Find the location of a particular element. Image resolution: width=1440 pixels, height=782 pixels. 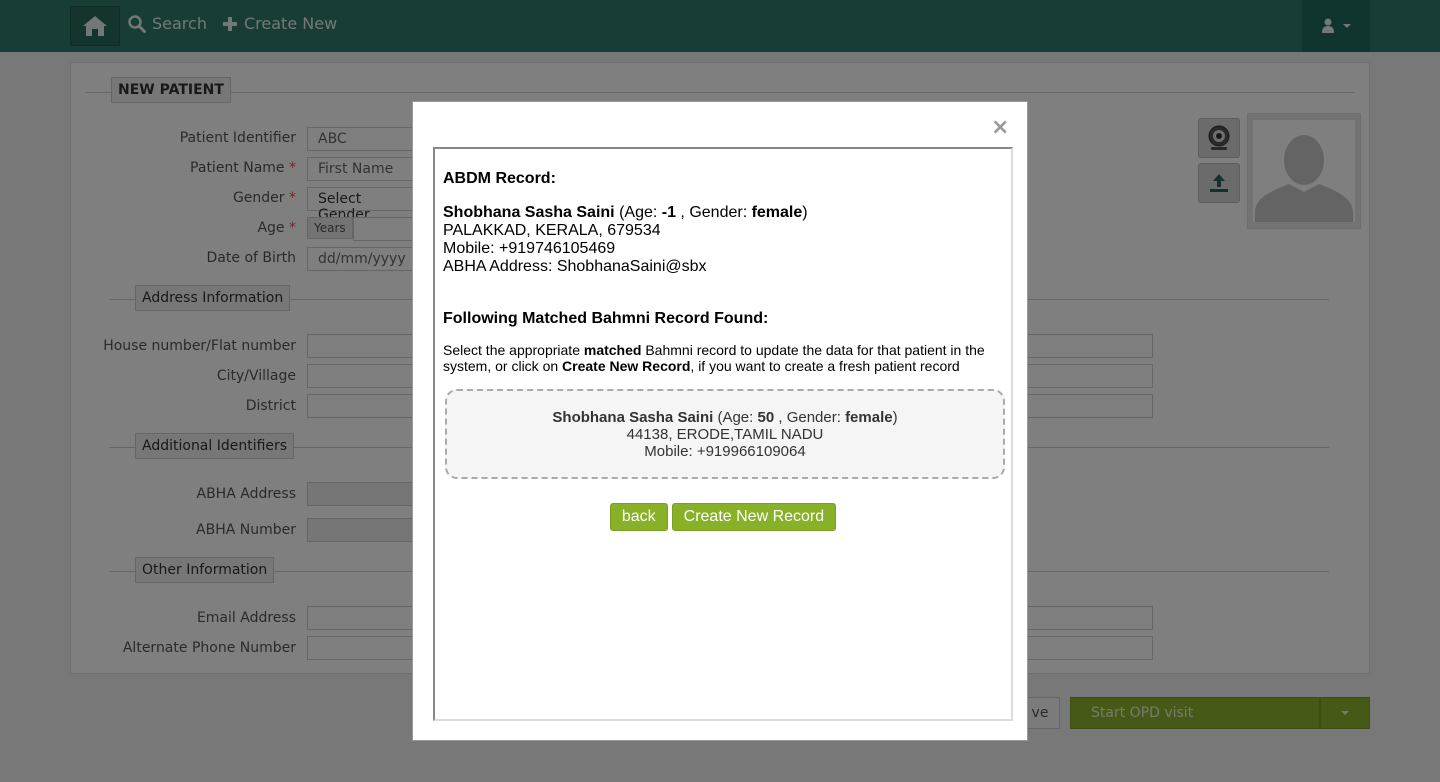

close-icon: × is located at coordinates (1000, 128).